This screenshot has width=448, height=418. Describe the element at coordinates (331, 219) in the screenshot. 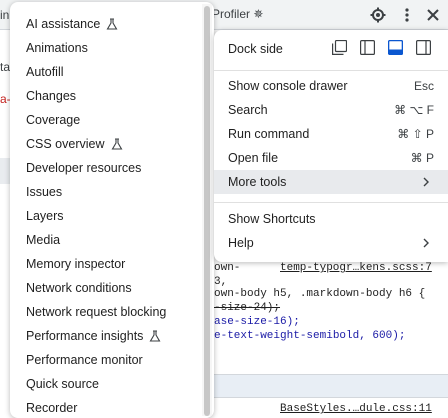

I see `menu-item-show-shortcuts: Show Shortcuts` at that location.